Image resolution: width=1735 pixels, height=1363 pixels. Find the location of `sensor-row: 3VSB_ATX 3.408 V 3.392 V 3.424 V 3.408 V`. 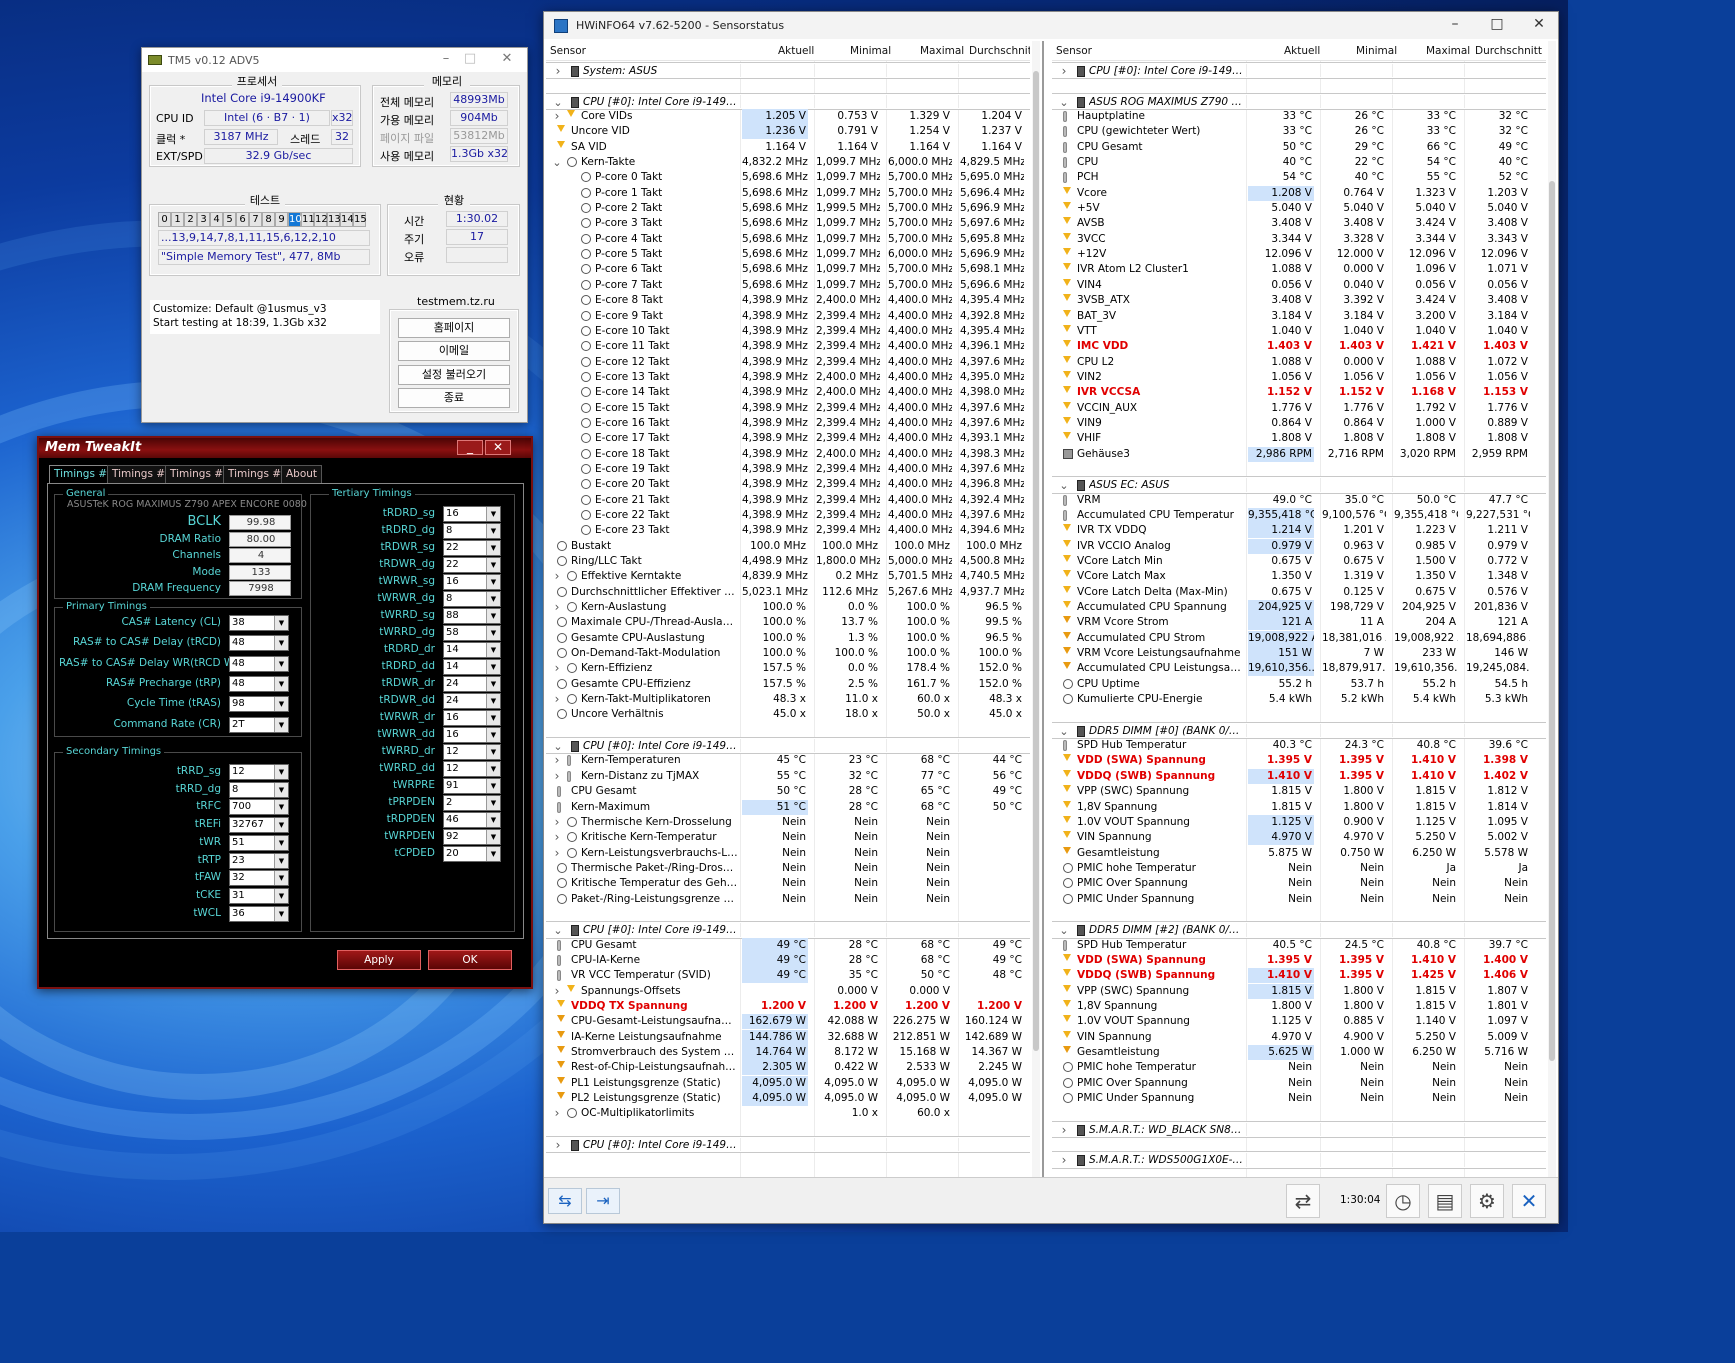

sensor-row: 3VSB_ATX 3.408 V 3.392 V 3.424 V 3.408 V is located at coordinates (1299, 300).